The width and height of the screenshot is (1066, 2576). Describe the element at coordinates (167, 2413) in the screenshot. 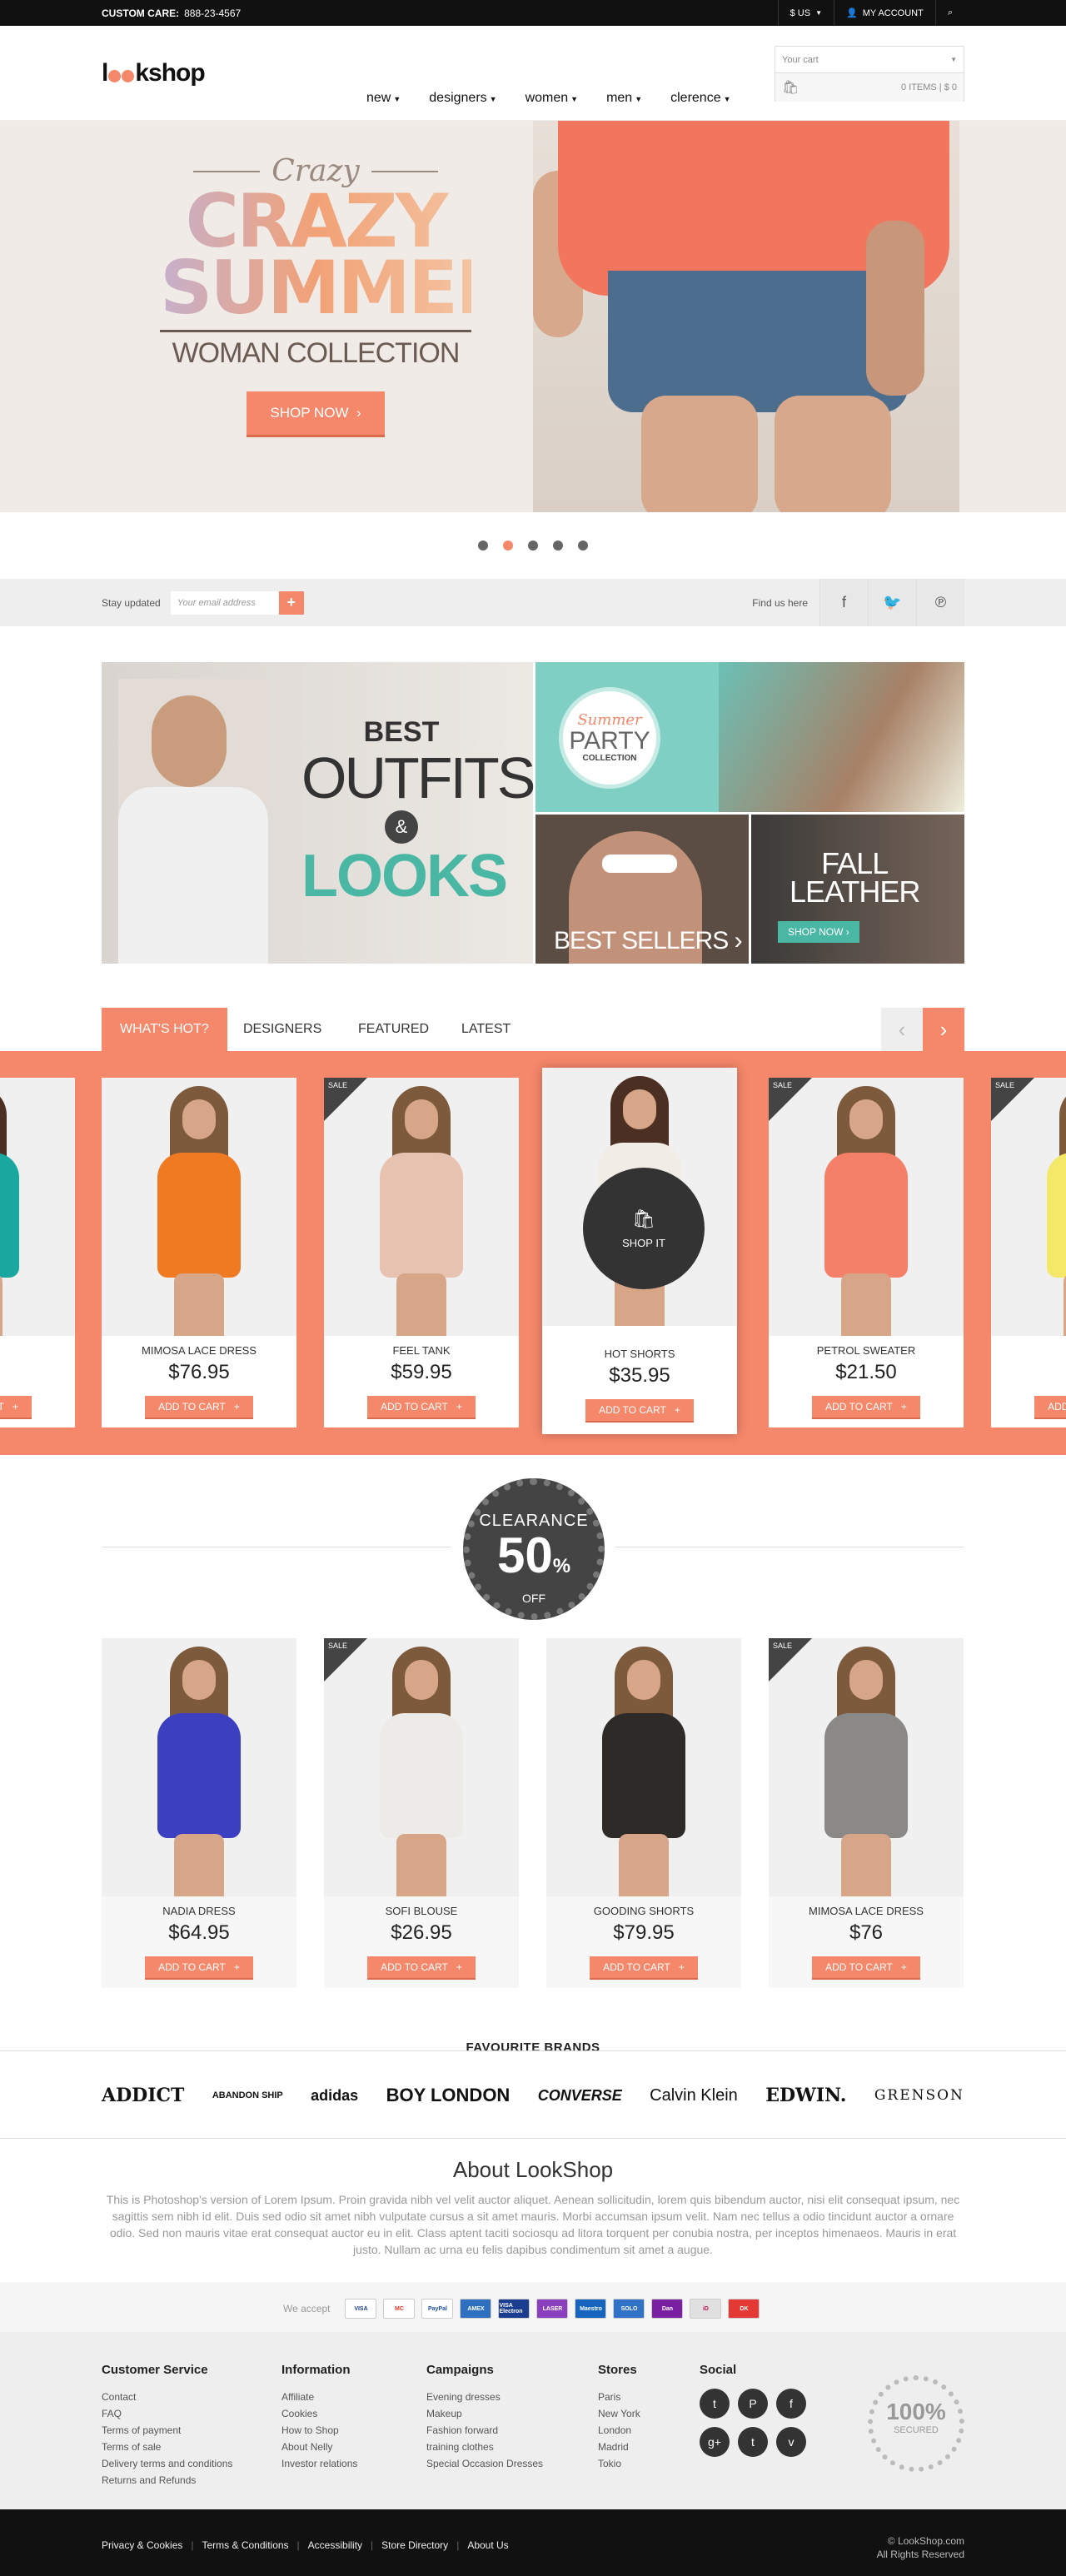

I see `footer-link: FAQ` at that location.